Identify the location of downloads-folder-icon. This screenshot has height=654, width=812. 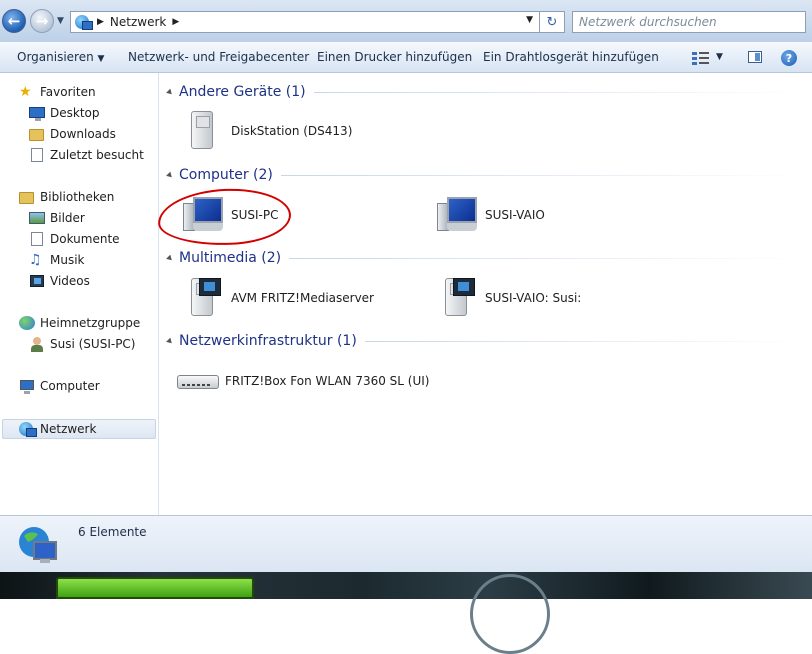
(37, 134).